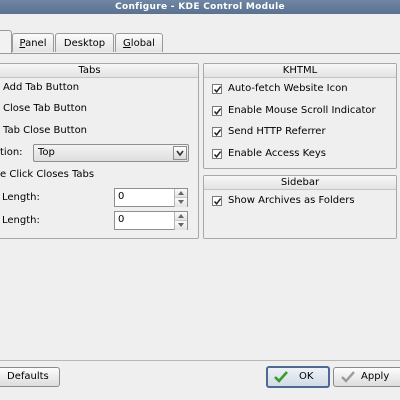 This screenshot has width=400, height=400. What do you see at coordinates (291, 201) in the screenshot?
I see `show-archives-label: Show Archives as Folders` at bounding box center [291, 201].